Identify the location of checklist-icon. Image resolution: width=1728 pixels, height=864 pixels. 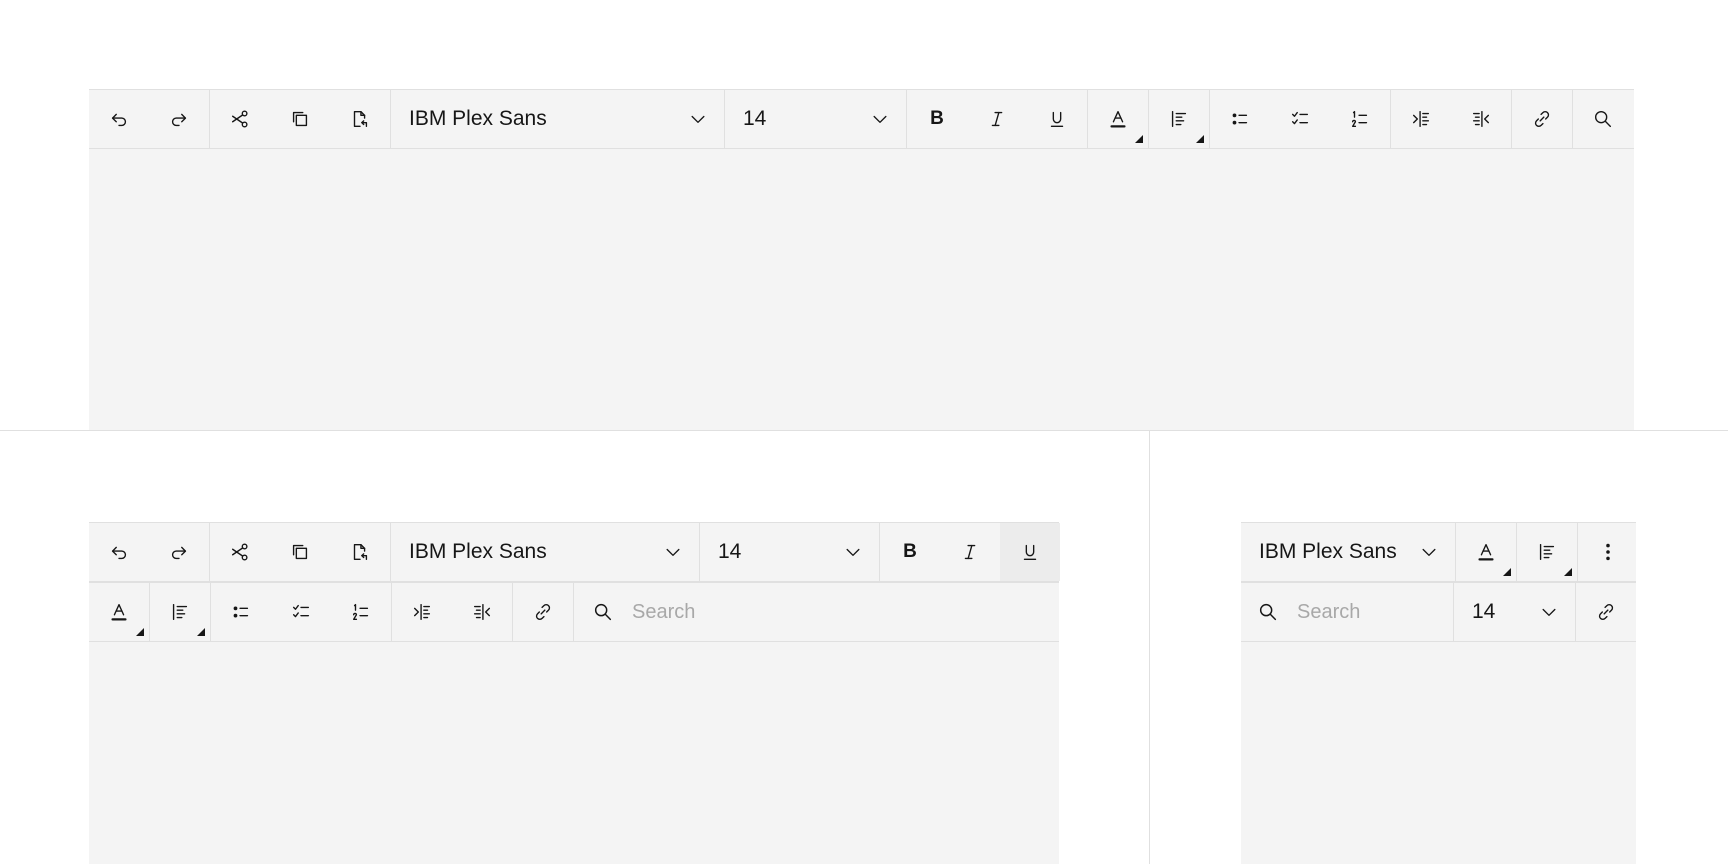
(1300, 118).